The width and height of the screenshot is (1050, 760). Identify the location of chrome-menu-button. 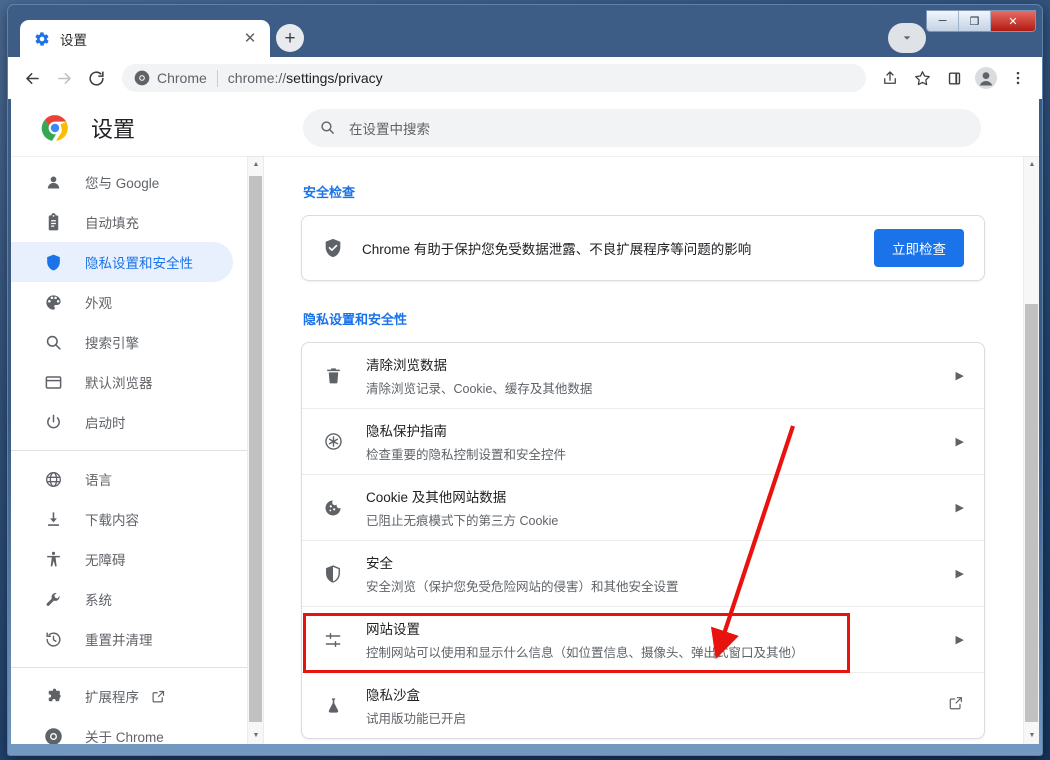
(1018, 78).